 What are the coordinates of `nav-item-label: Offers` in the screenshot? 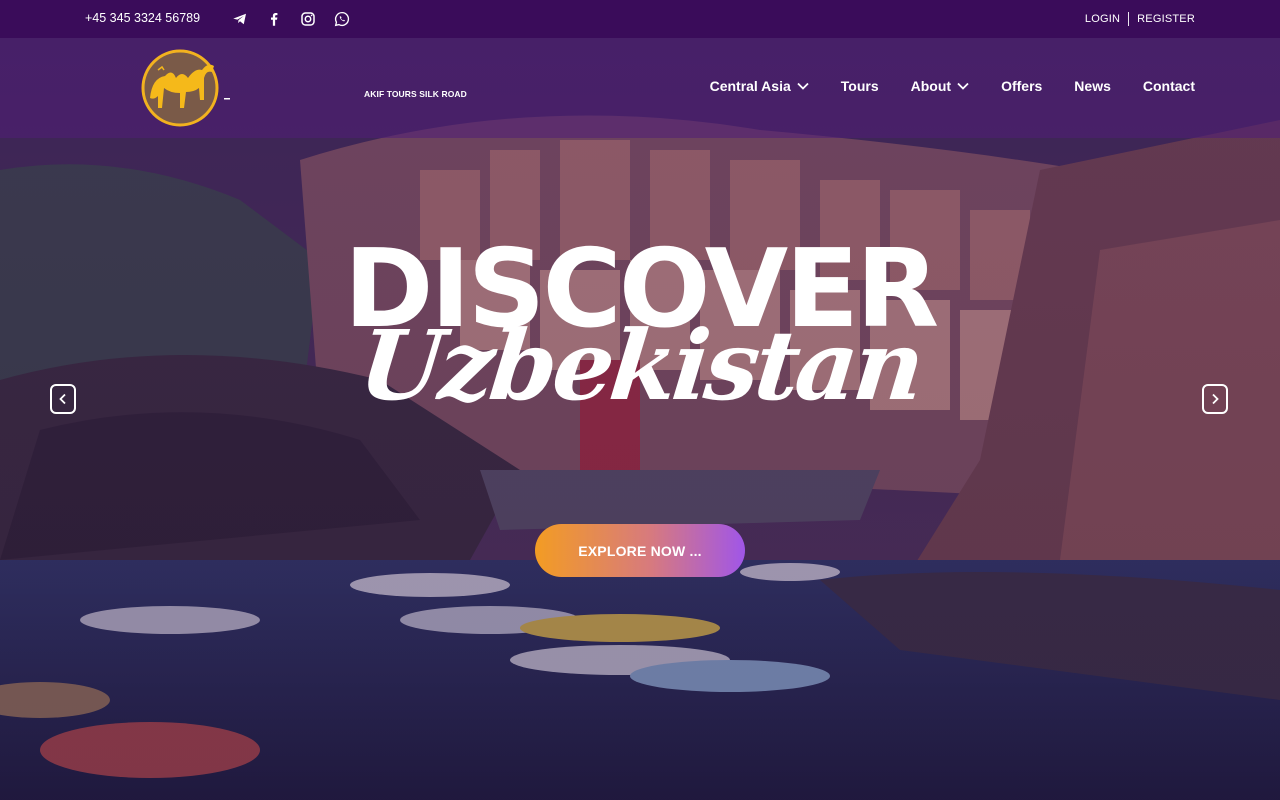 It's located at (1022, 86).